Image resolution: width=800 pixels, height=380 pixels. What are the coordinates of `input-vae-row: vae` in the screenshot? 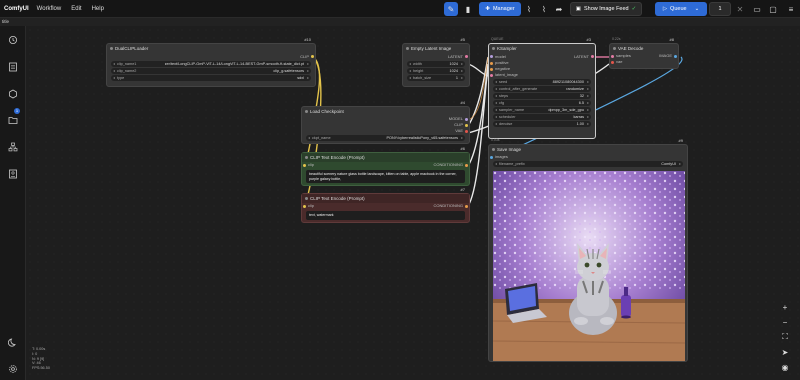 It's located at (644, 62).